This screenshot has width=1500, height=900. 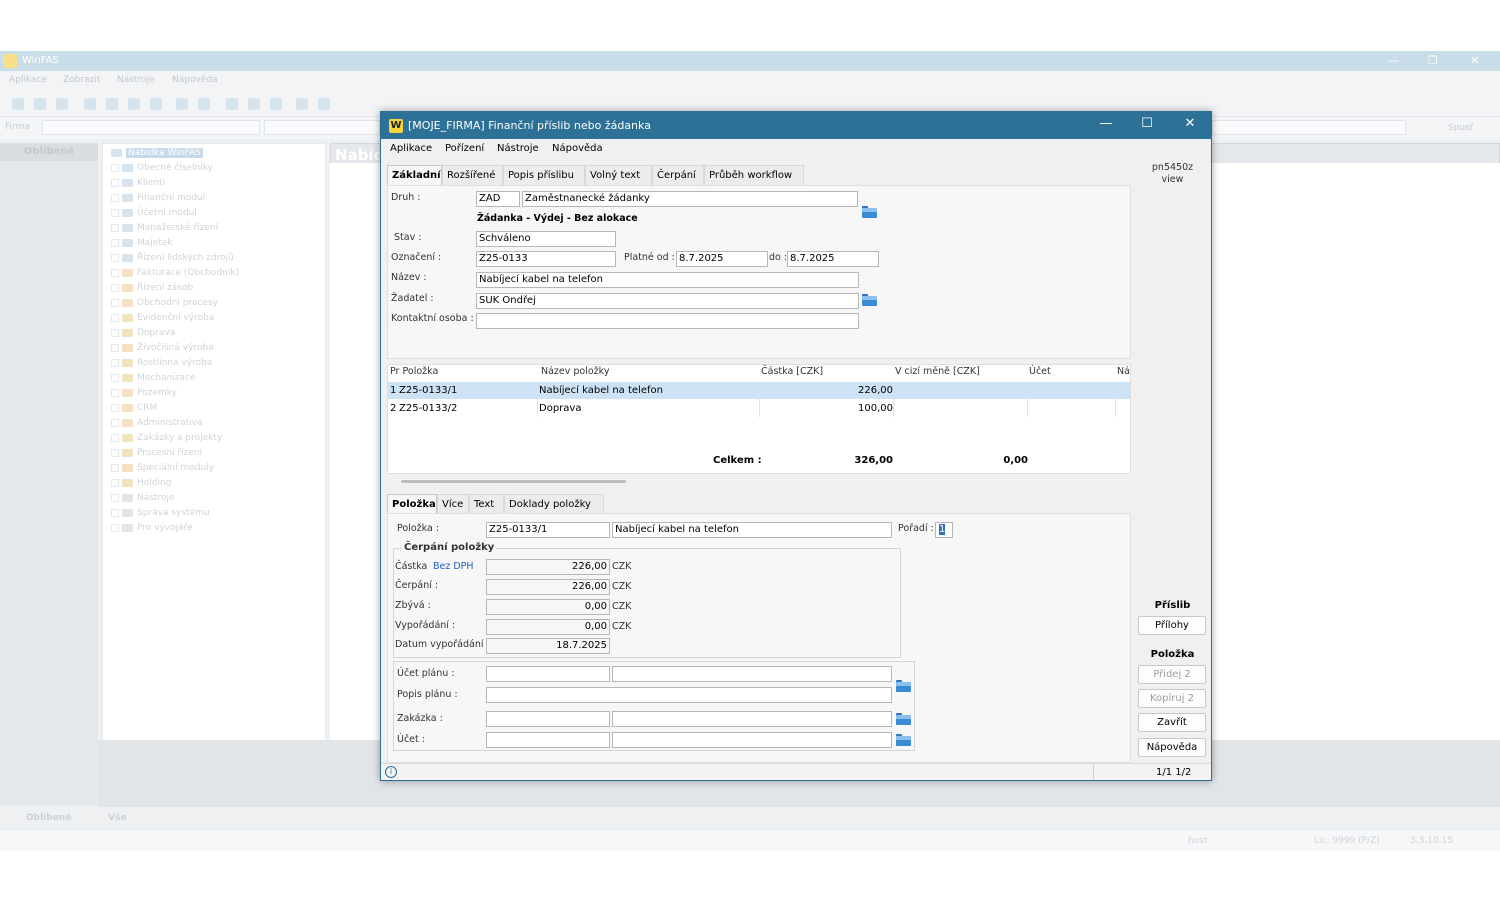 I want to click on bez-dph-link: Bez DPH, so click(x=453, y=566).